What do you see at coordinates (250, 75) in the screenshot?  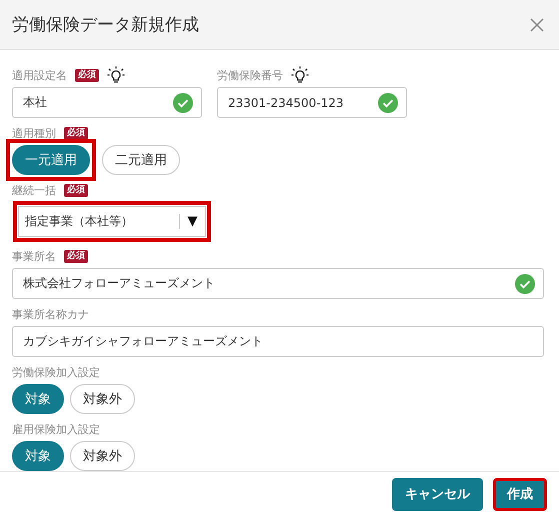 I see `field-label: 労働保険番号` at bounding box center [250, 75].